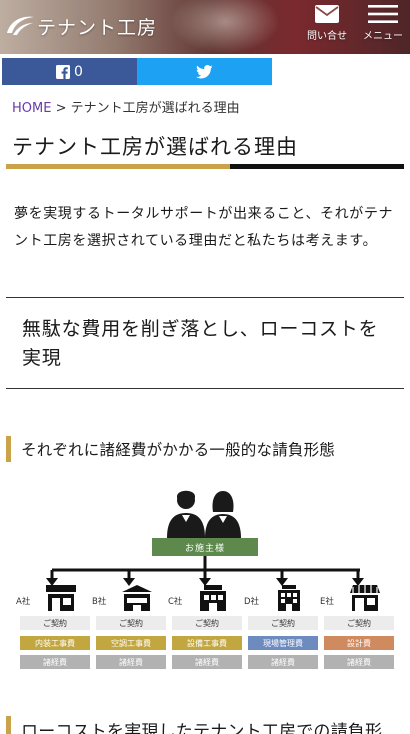 The width and height of the screenshot is (410, 734). What do you see at coordinates (317, 166) in the screenshot?
I see `title-underline-black` at bounding box center [317, 166].